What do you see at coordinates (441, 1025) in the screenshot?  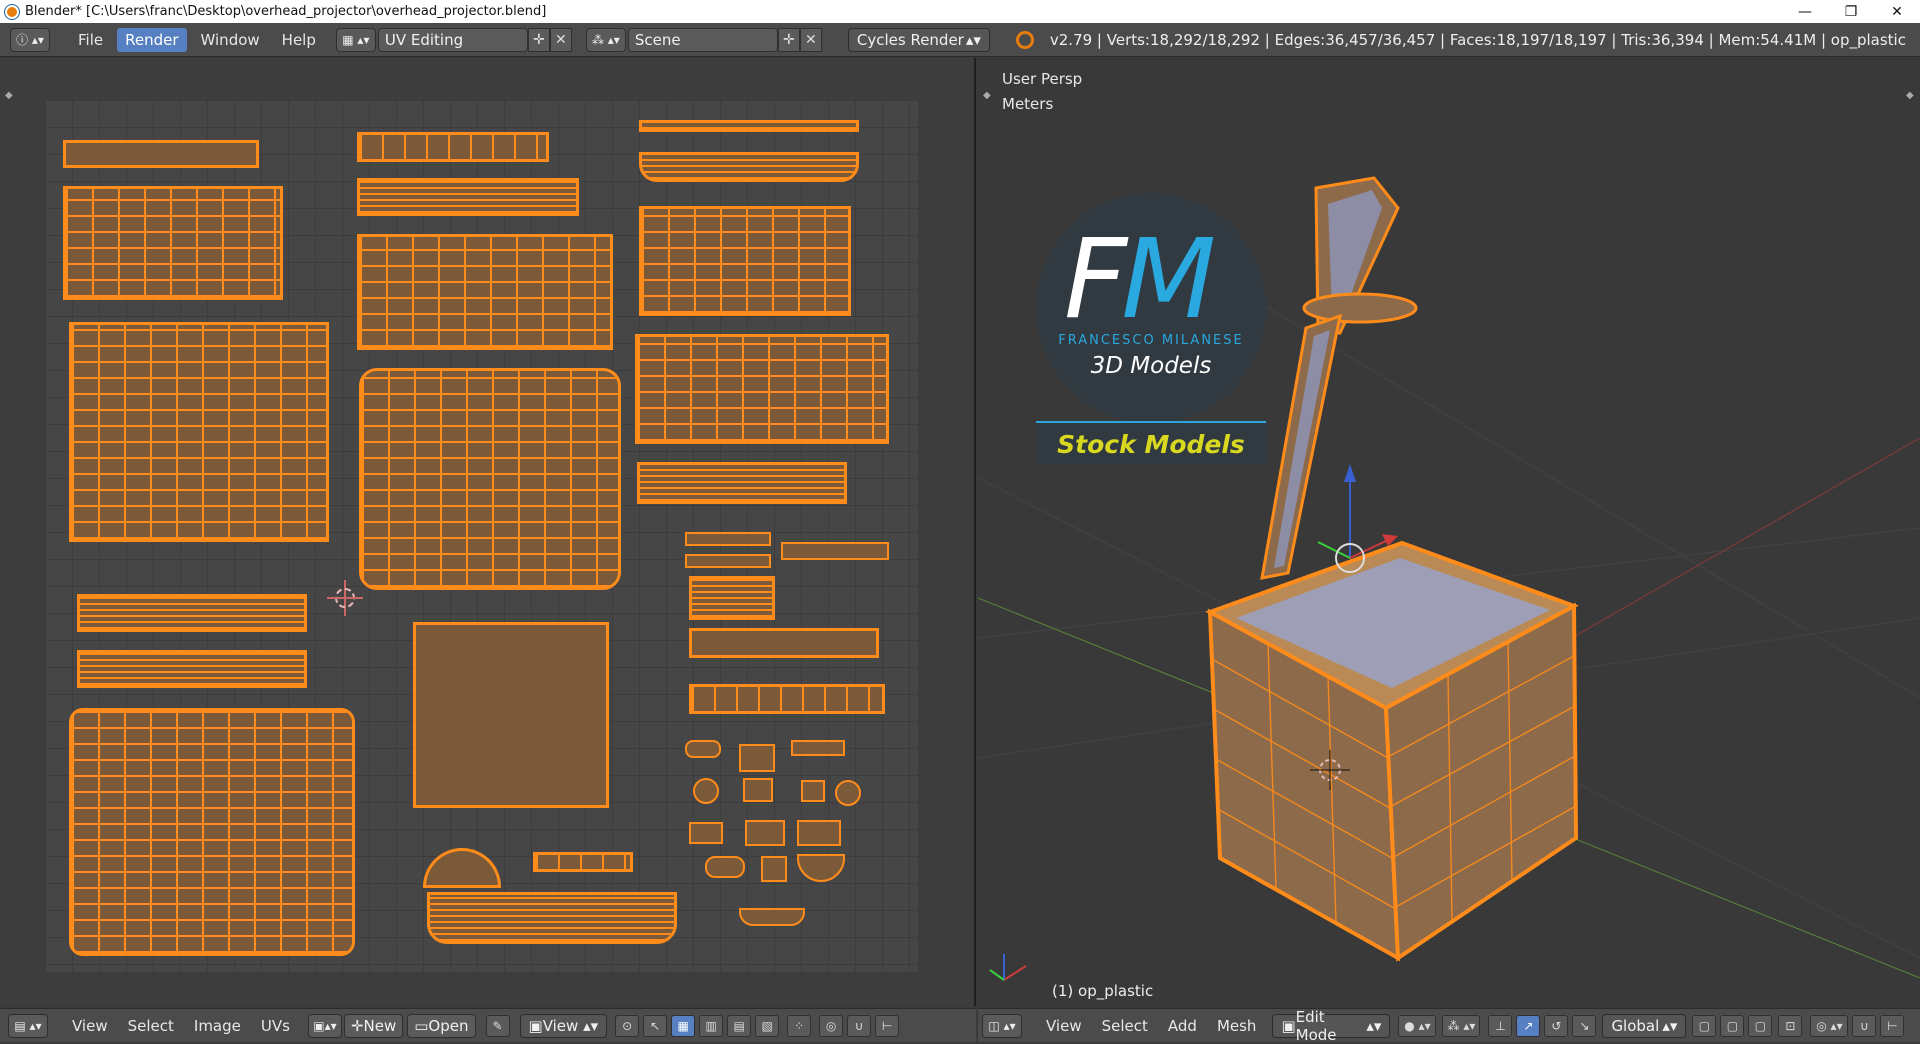 I see `open-image-button: ▭ Open` at bounding box center [441, 1025].